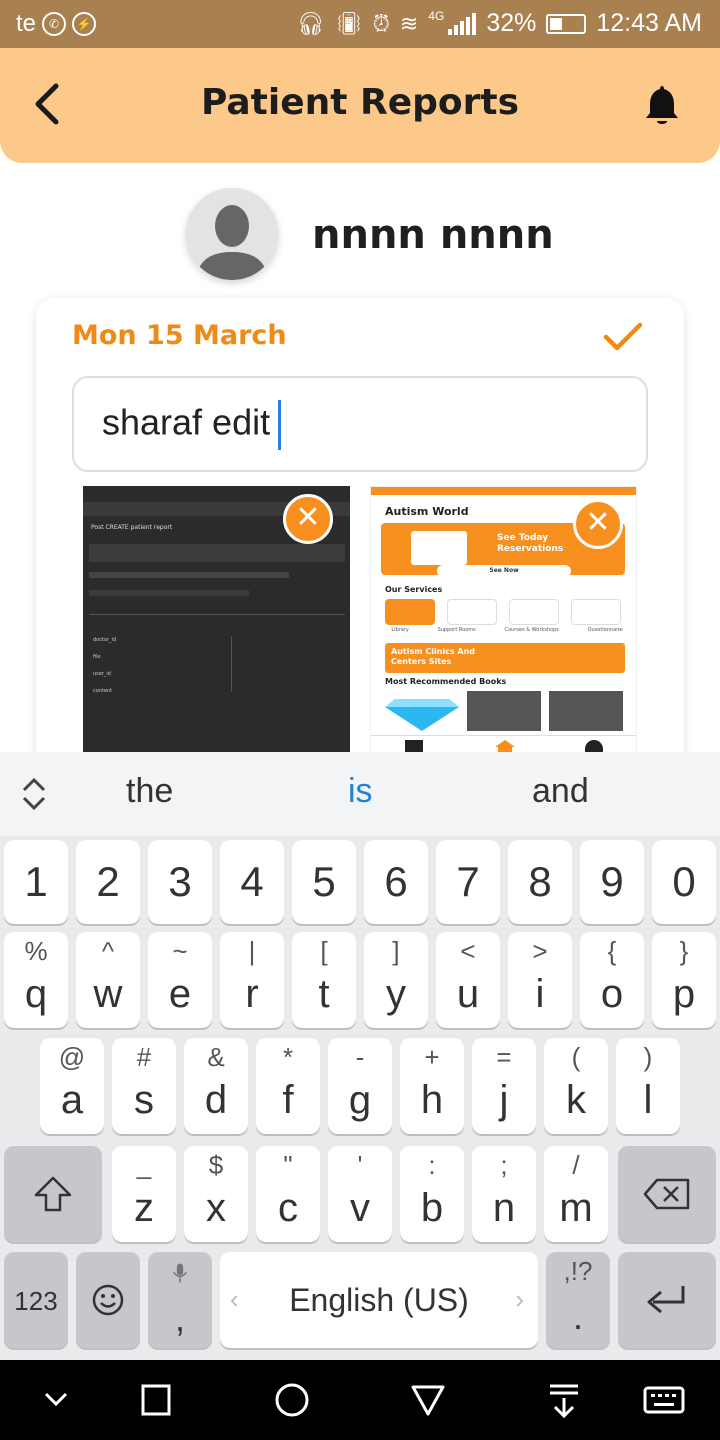 The height and width of the screenshot is (1440, 720). Describe the element at coordinates (36, 951) in the screenshot. I see `key-alt-char: %` at that location.